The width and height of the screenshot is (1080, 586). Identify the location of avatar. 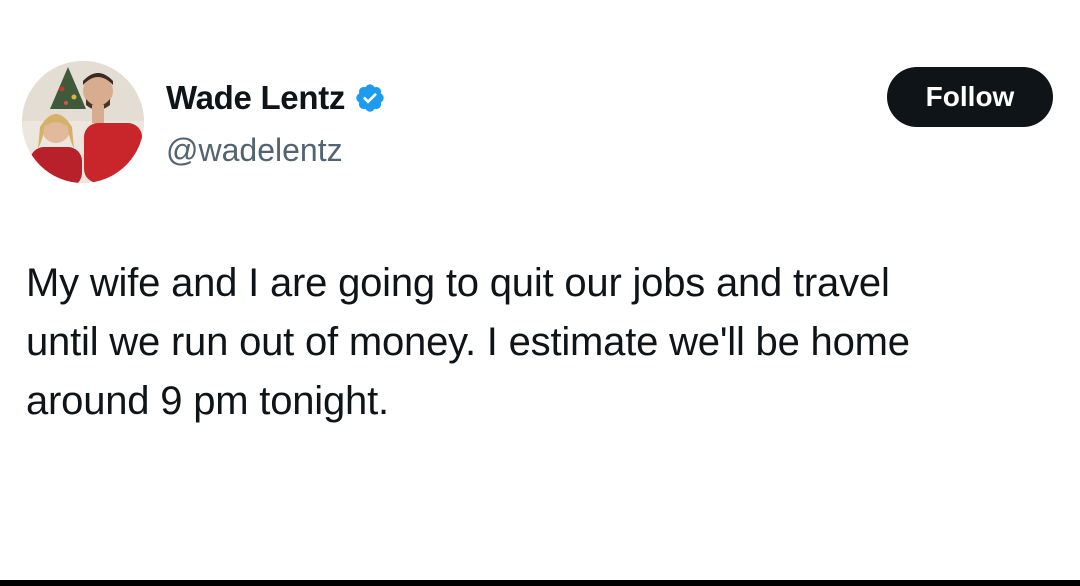
(83, 122).